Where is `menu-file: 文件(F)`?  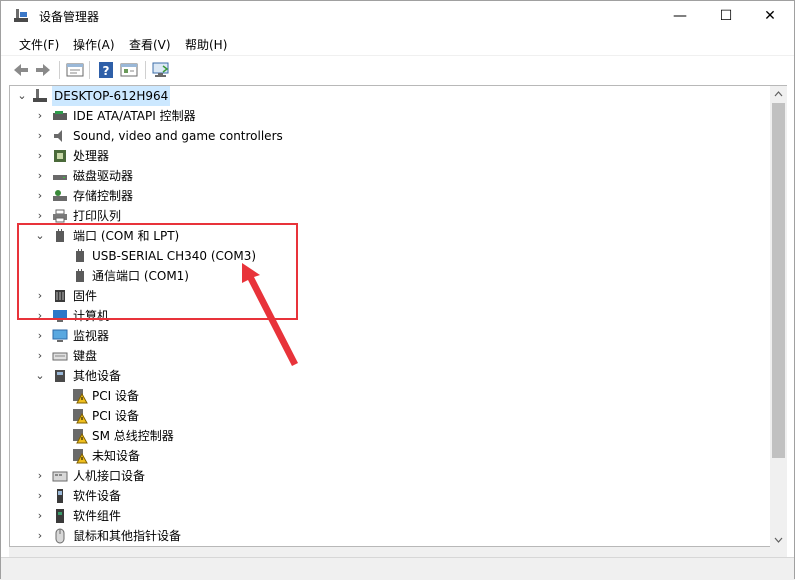
menu-file: 文件(F) is located at coordinates (39, 44).